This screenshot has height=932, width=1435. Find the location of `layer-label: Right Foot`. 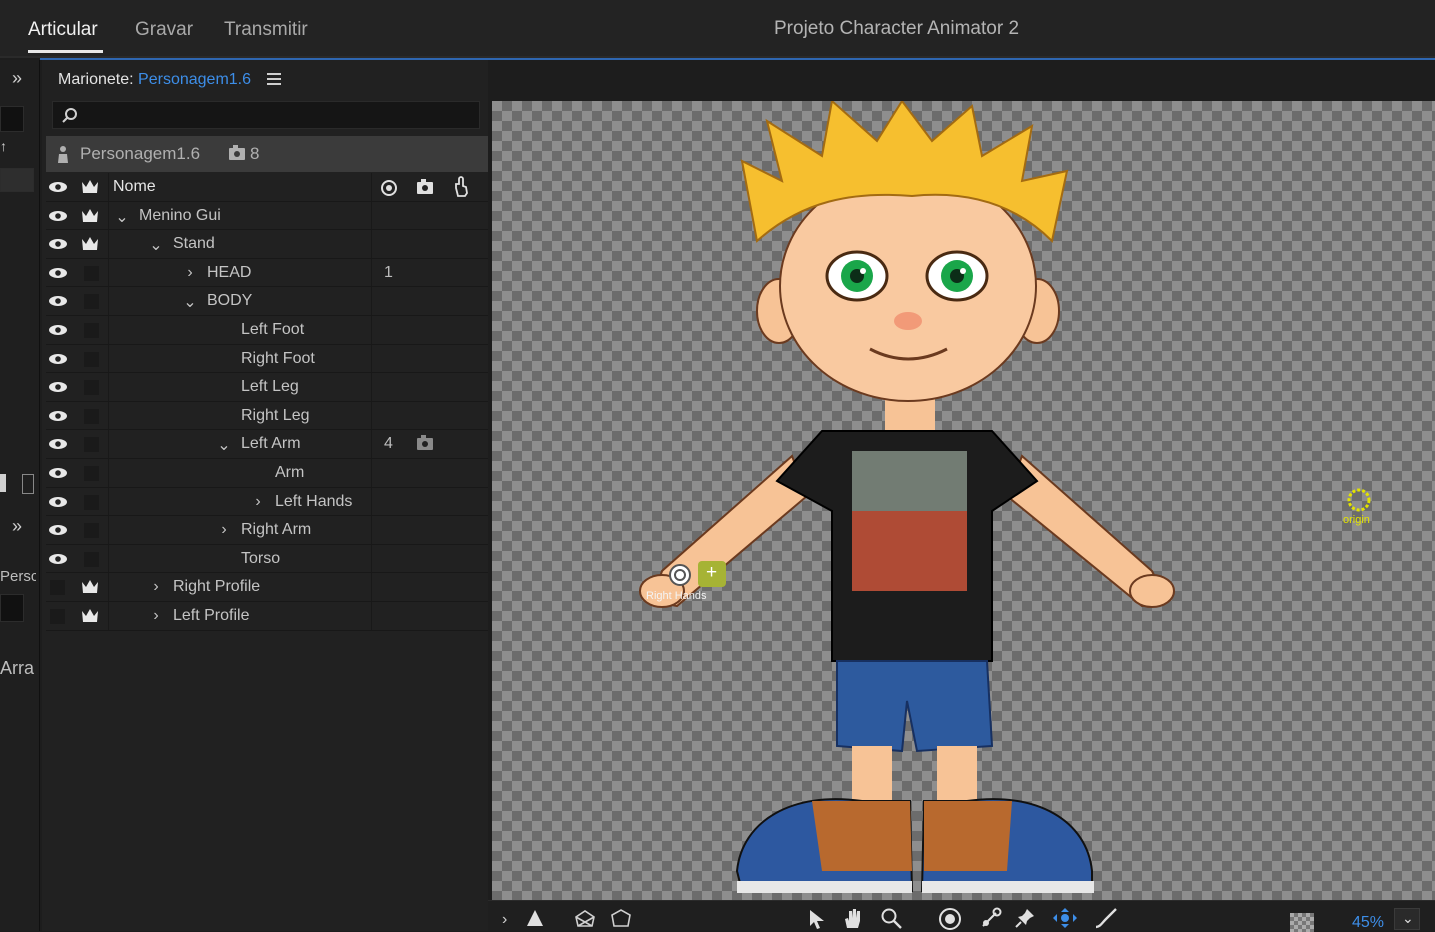

layer-label: Right Foot is located at coordinates (278, 358).